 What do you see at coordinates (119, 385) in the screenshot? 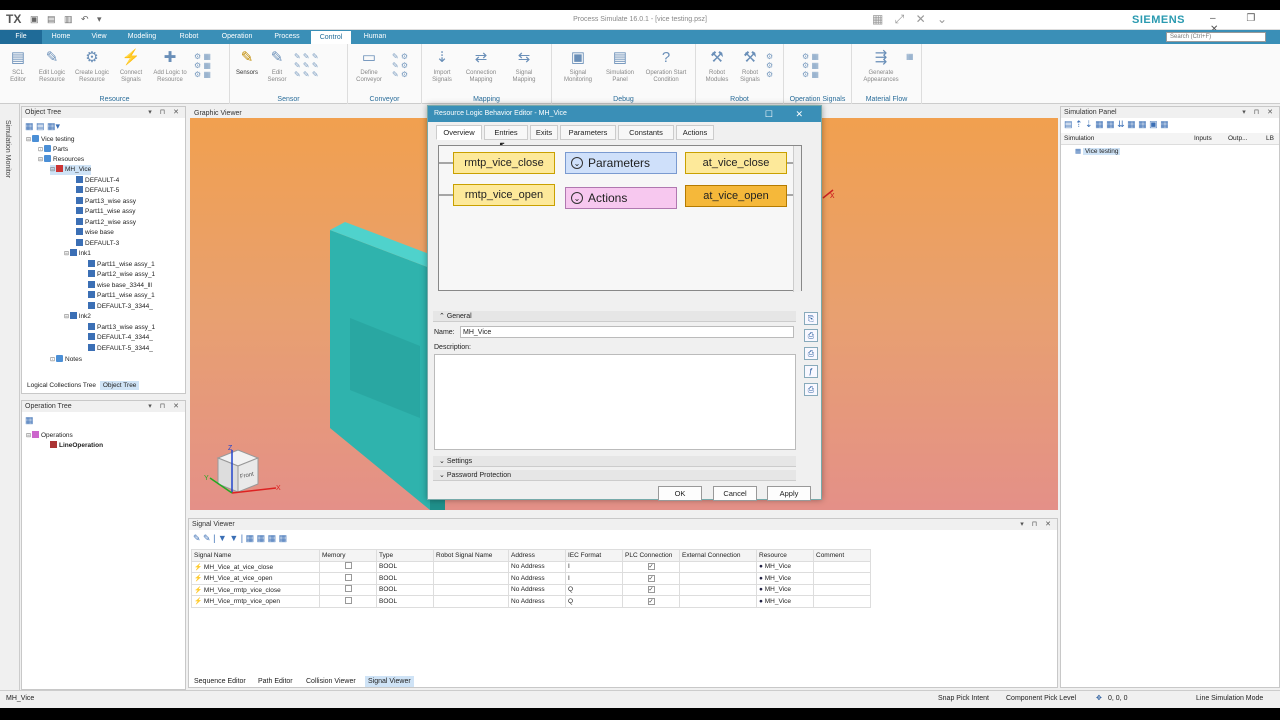
I see `tab-object-tree: Object Tree` at bounding box center [119, 385].